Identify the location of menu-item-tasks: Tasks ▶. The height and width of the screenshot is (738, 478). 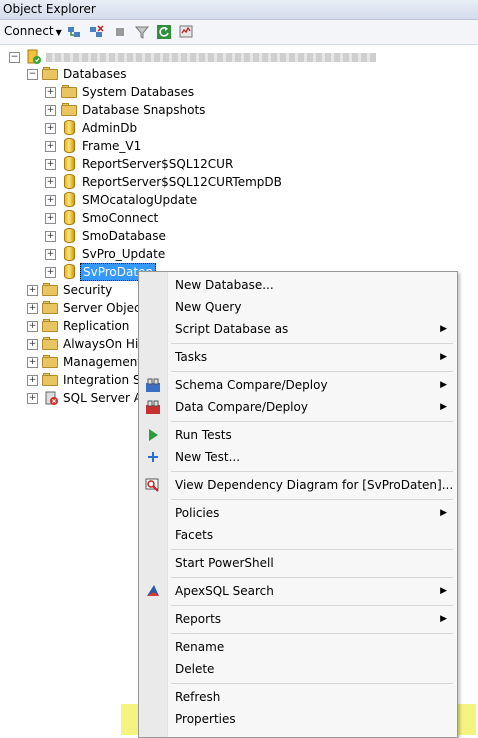
(298, 357).